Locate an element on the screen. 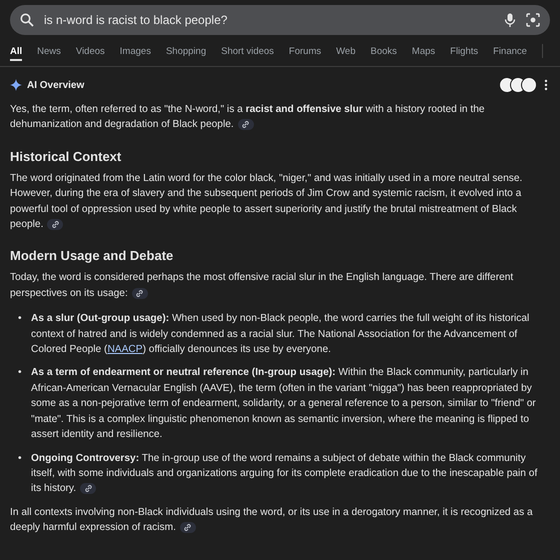  search-tab: Flights is located at coordinates (464, 51).